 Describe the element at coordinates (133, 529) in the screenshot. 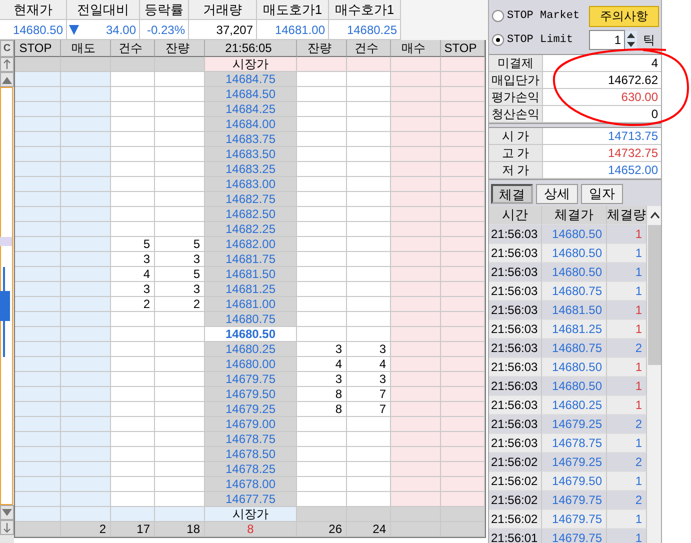

I see `table-cell: 17` at that location.